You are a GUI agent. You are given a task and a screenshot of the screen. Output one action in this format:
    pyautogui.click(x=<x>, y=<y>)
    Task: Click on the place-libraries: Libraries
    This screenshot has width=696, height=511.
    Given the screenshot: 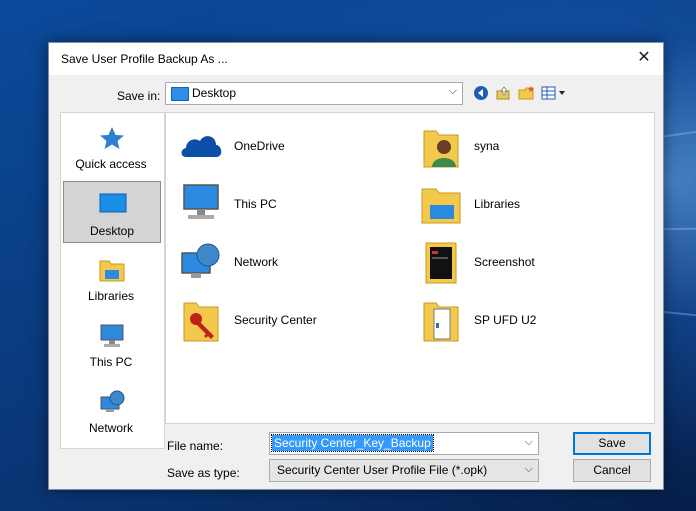 What is the action you would take?
    pyautogui.click(x=111, y=277)
    